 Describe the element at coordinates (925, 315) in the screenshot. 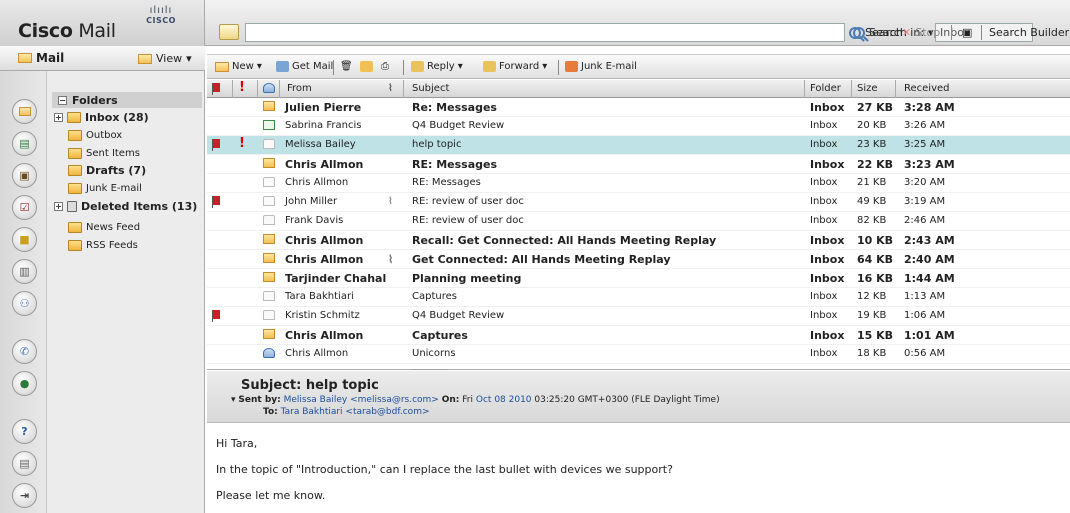

I see `message-received: 1:06 AM` at that location.